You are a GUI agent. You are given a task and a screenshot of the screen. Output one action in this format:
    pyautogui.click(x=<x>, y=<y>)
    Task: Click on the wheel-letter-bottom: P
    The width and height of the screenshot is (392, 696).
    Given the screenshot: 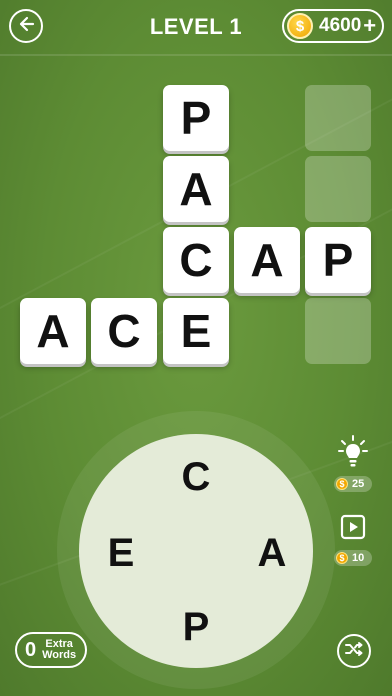 What is the action you would take?
    pyautogui.click(x=196, y=627)
    